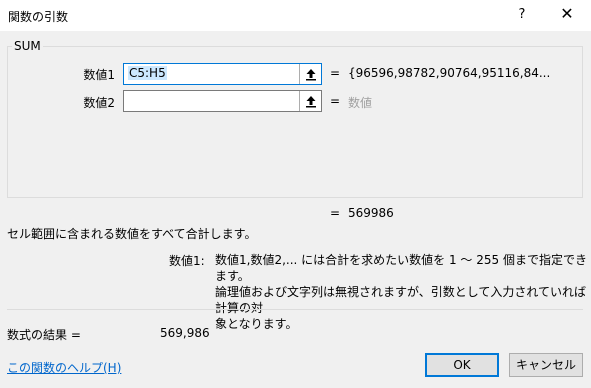  I want to click on arg-description-line: 論理値および文字列は無視されますが、引数として入力されていれば計算の対, so click(401, 300).